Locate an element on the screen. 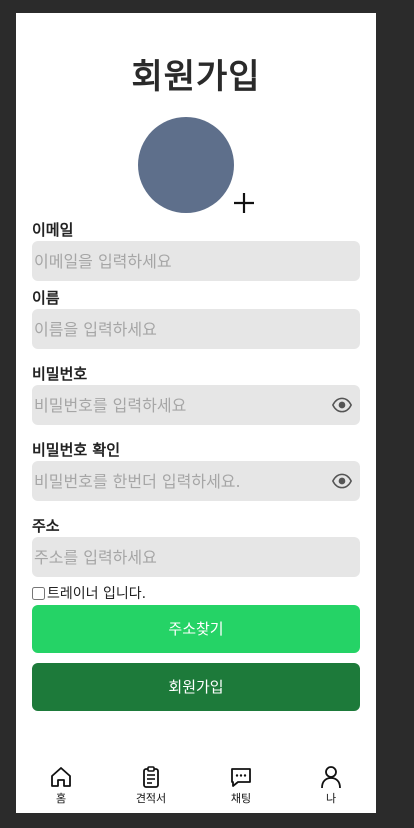  email-field-container is located at coordinates (196, 261).